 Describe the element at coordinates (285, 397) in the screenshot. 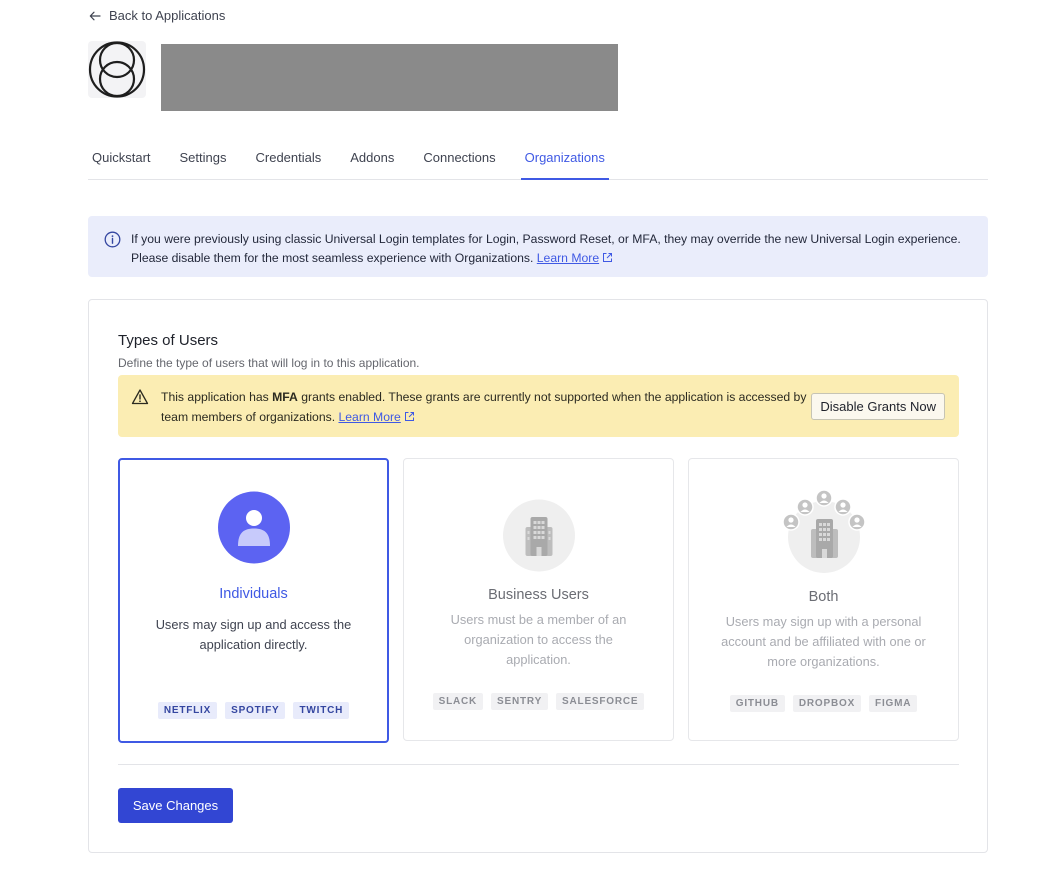

I see `warning-text-bold: MFA` at that location.